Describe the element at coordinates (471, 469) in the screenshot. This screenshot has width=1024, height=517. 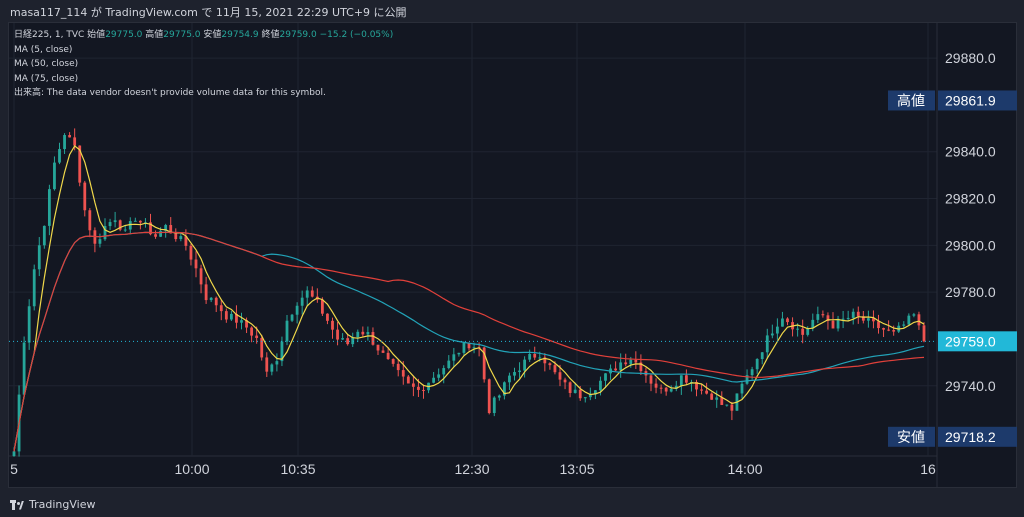
I see `time-tick-label: 12:30` at that location.